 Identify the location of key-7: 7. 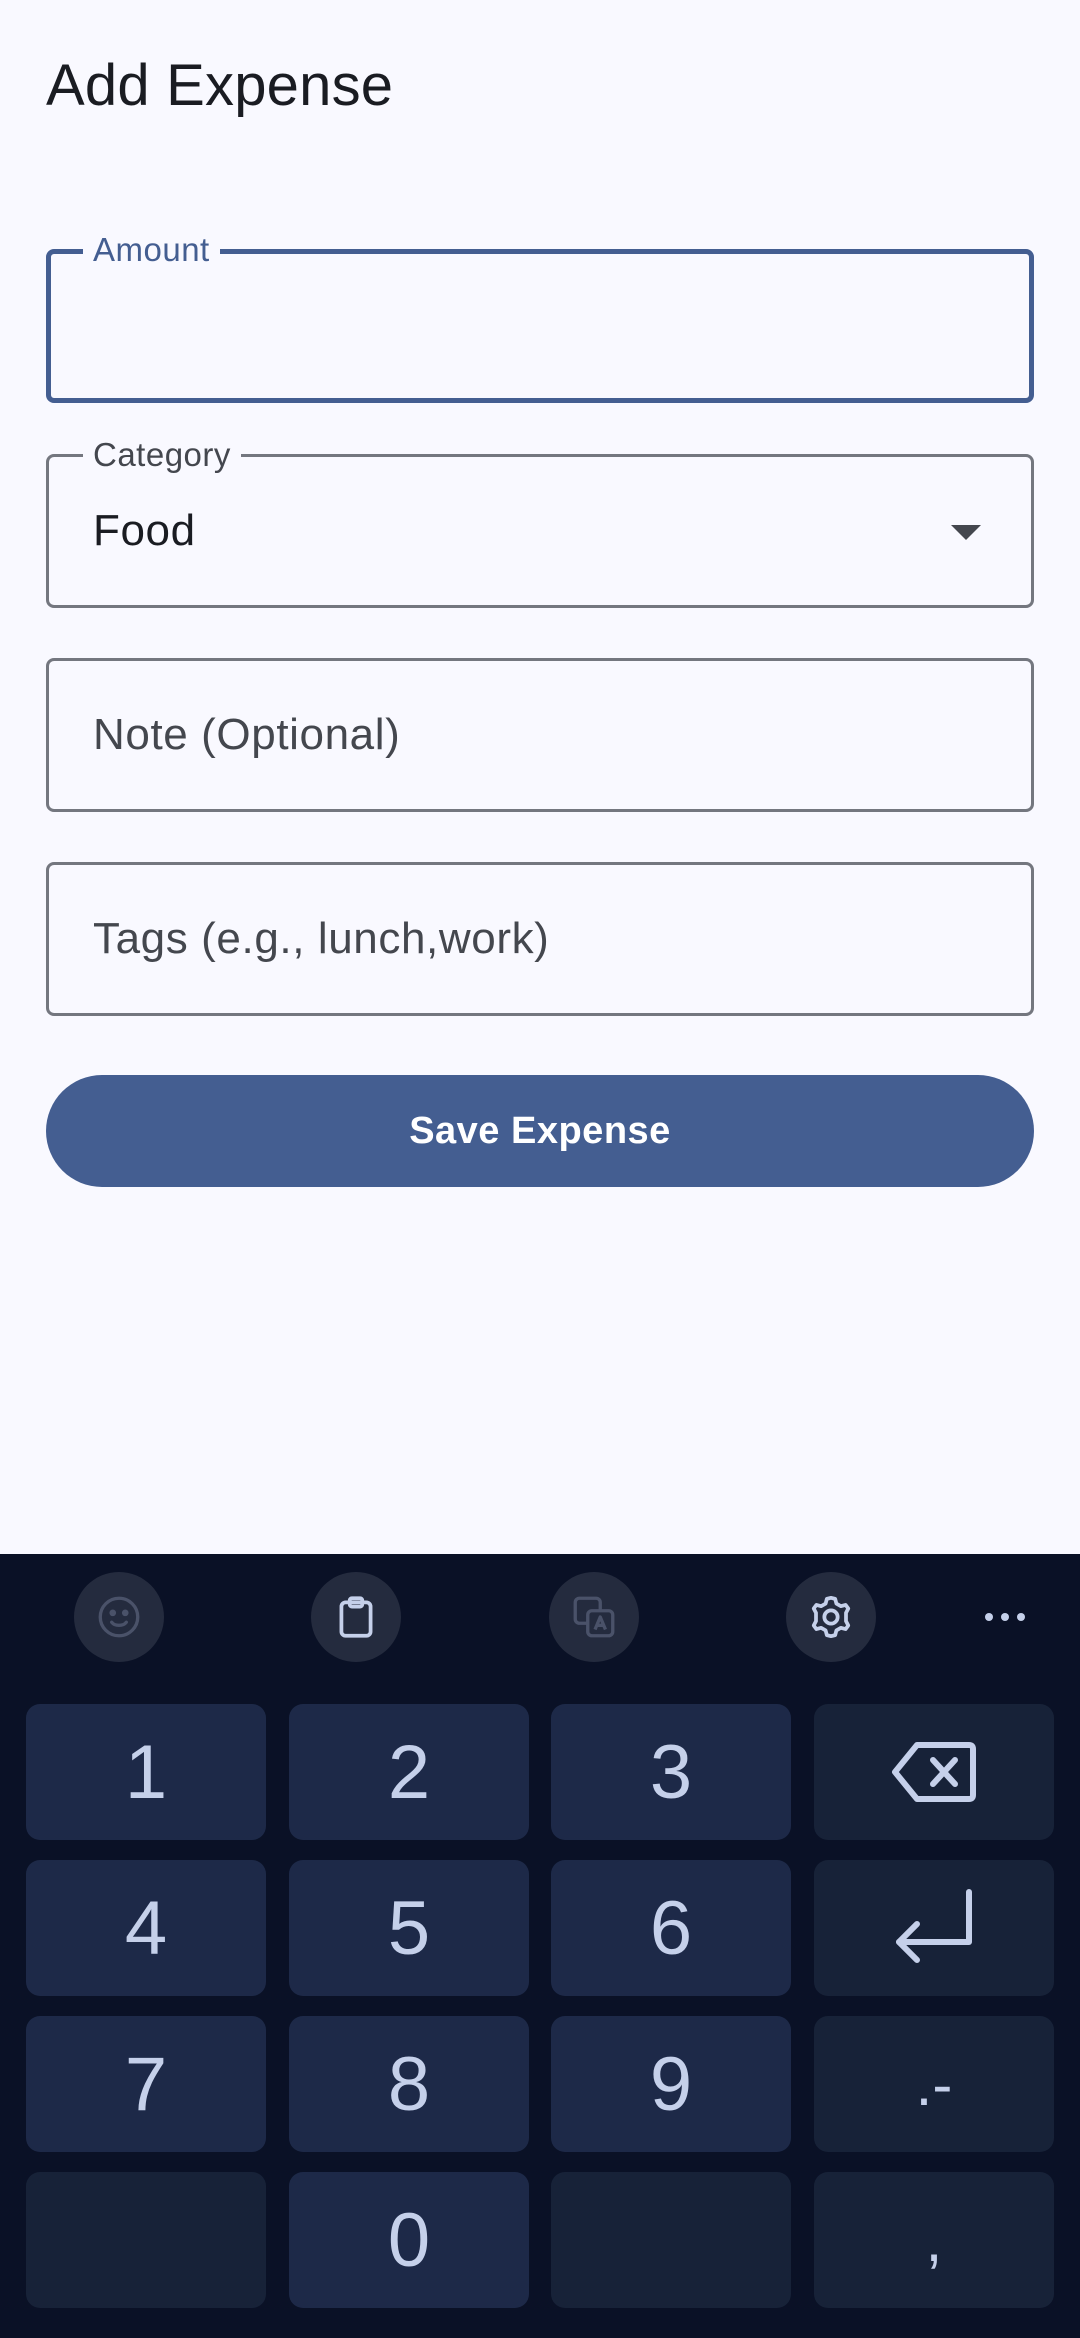
(146, 2084).